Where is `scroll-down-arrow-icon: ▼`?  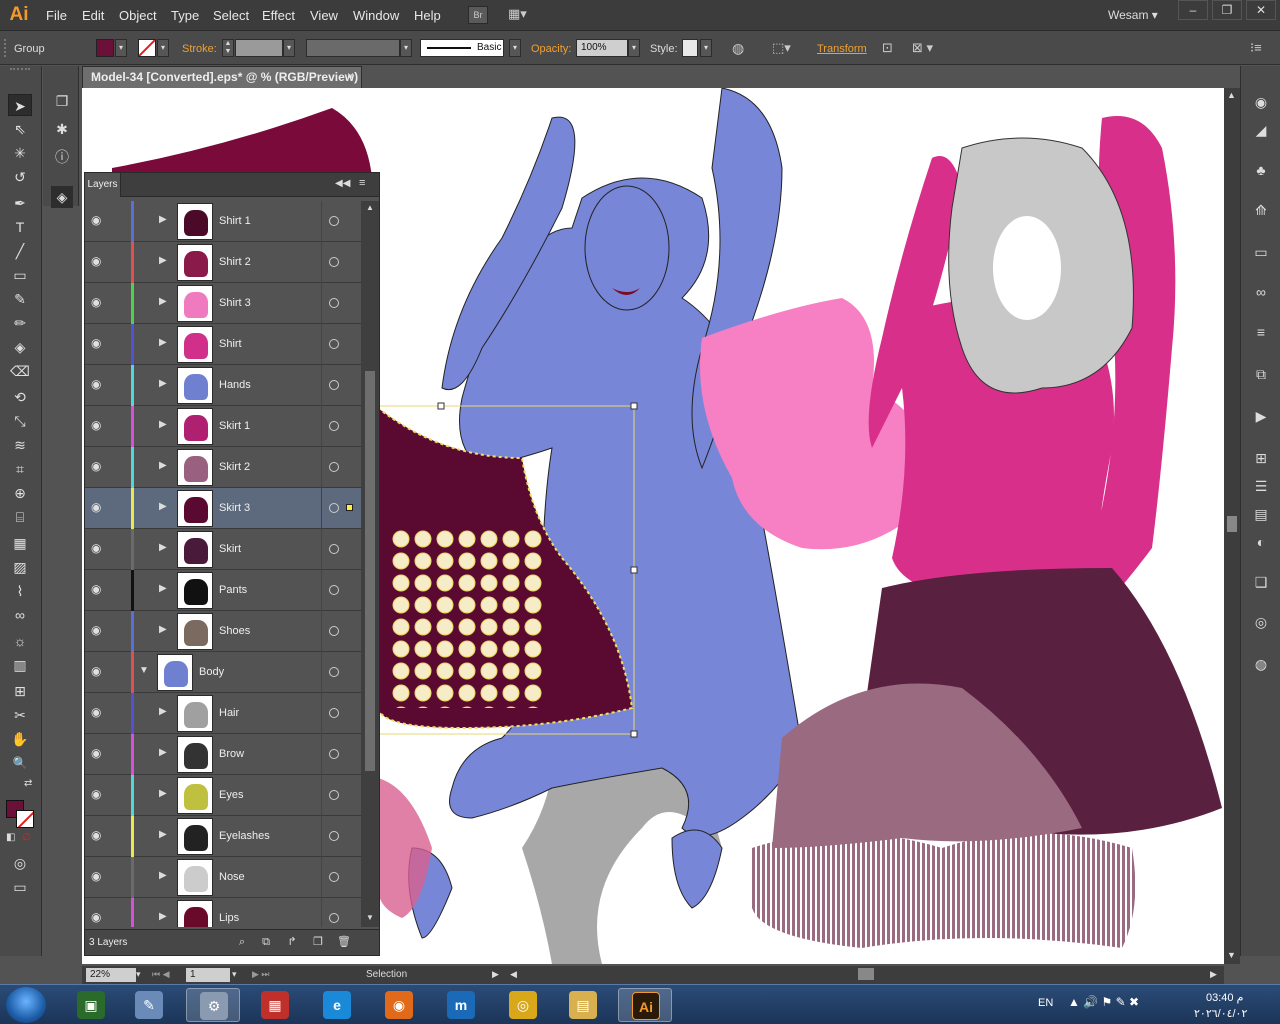
scroll-down-arrow-icon: ▼ is located at coordinates (1231, 955).